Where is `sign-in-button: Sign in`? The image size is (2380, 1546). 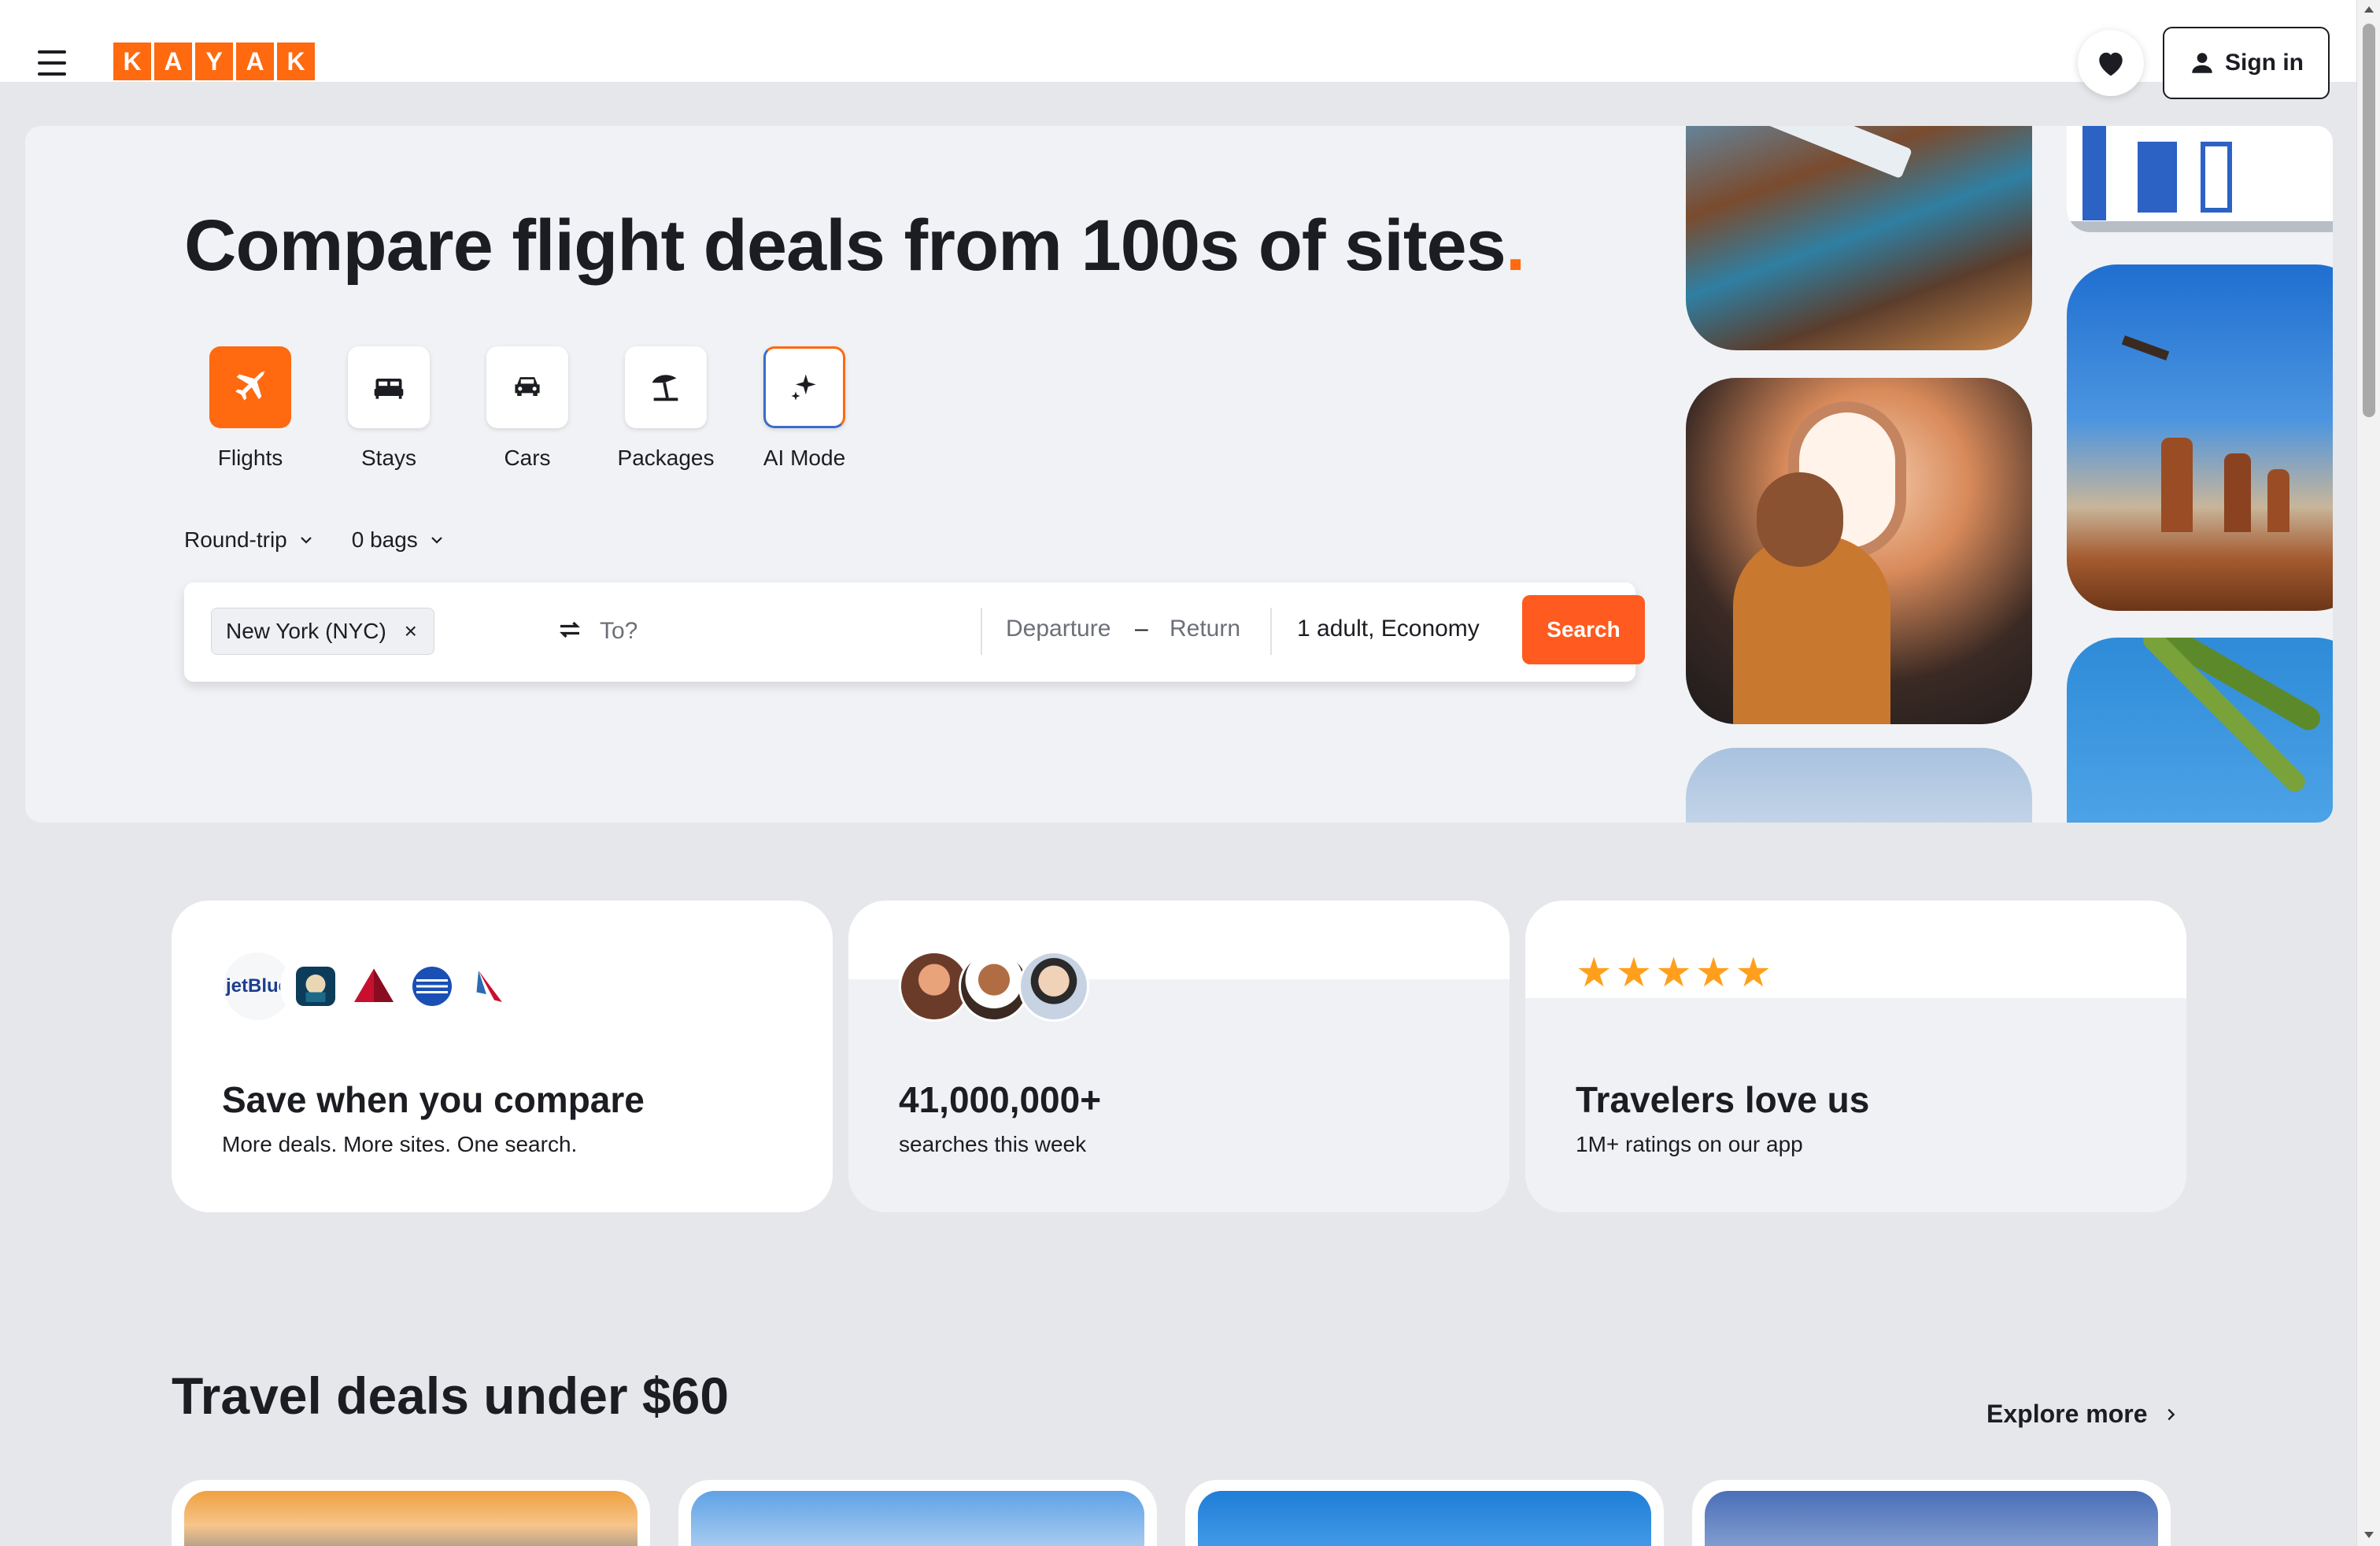
sign-in-button: Sign in is located at coordinates (2246, 63).